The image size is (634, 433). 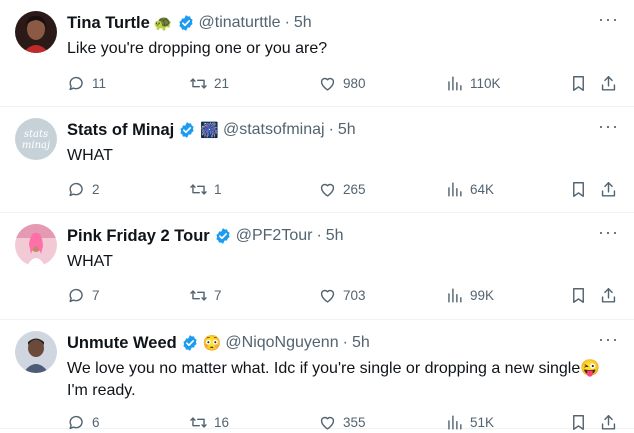 I want to click on name-emoji: 🐢, so click(x=163, y=23).